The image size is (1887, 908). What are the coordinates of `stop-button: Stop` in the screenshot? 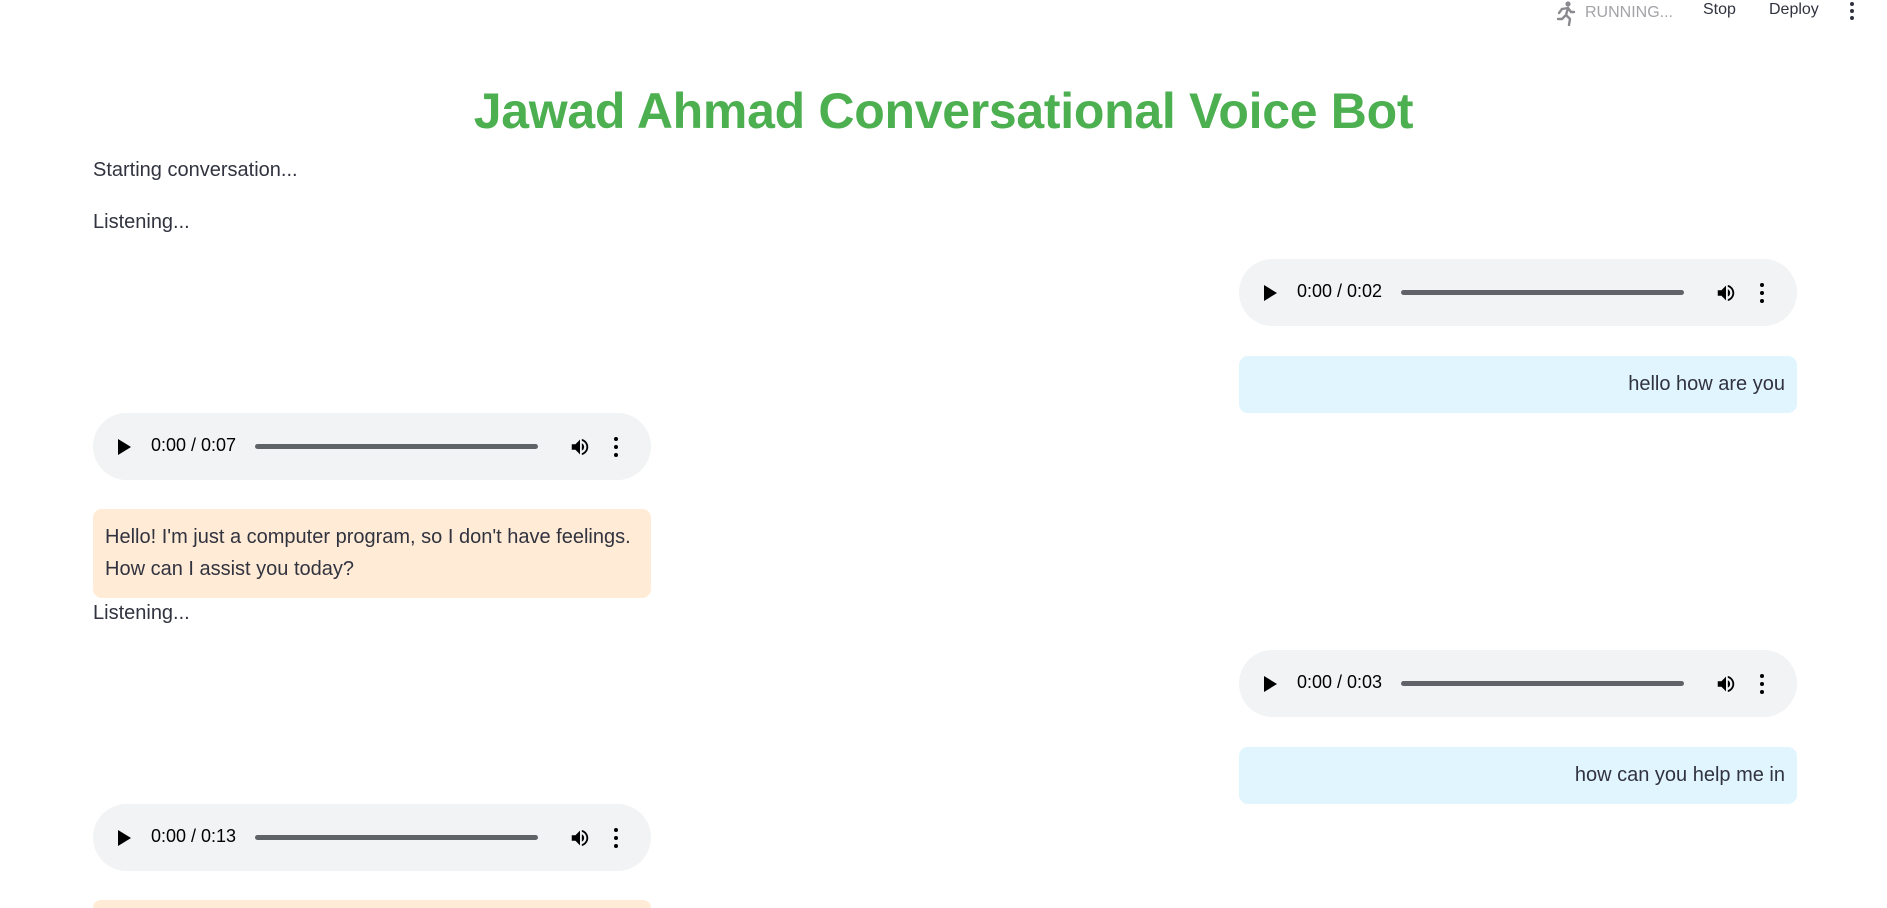 It's located at (1719, 10).